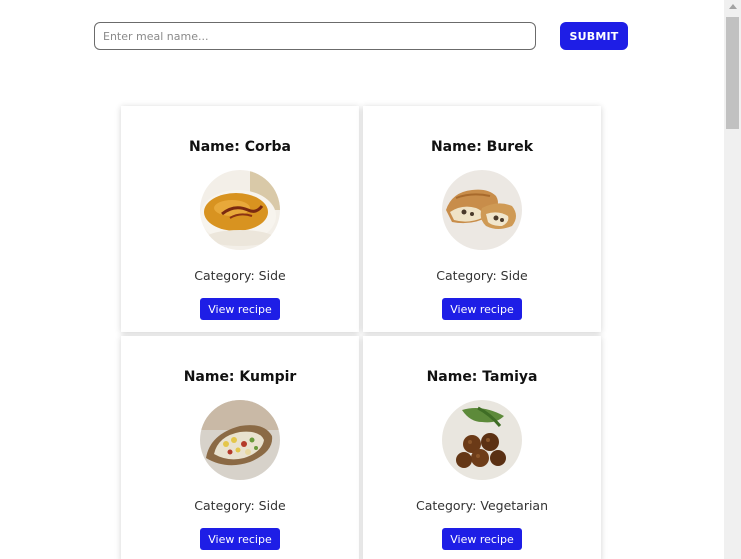 This screenshot has height=559, width=741. What do you see at coordinates (733, 6) in the screenshot?
I see `scroll-up-arrow-icon` at bounding box center [733, 6].